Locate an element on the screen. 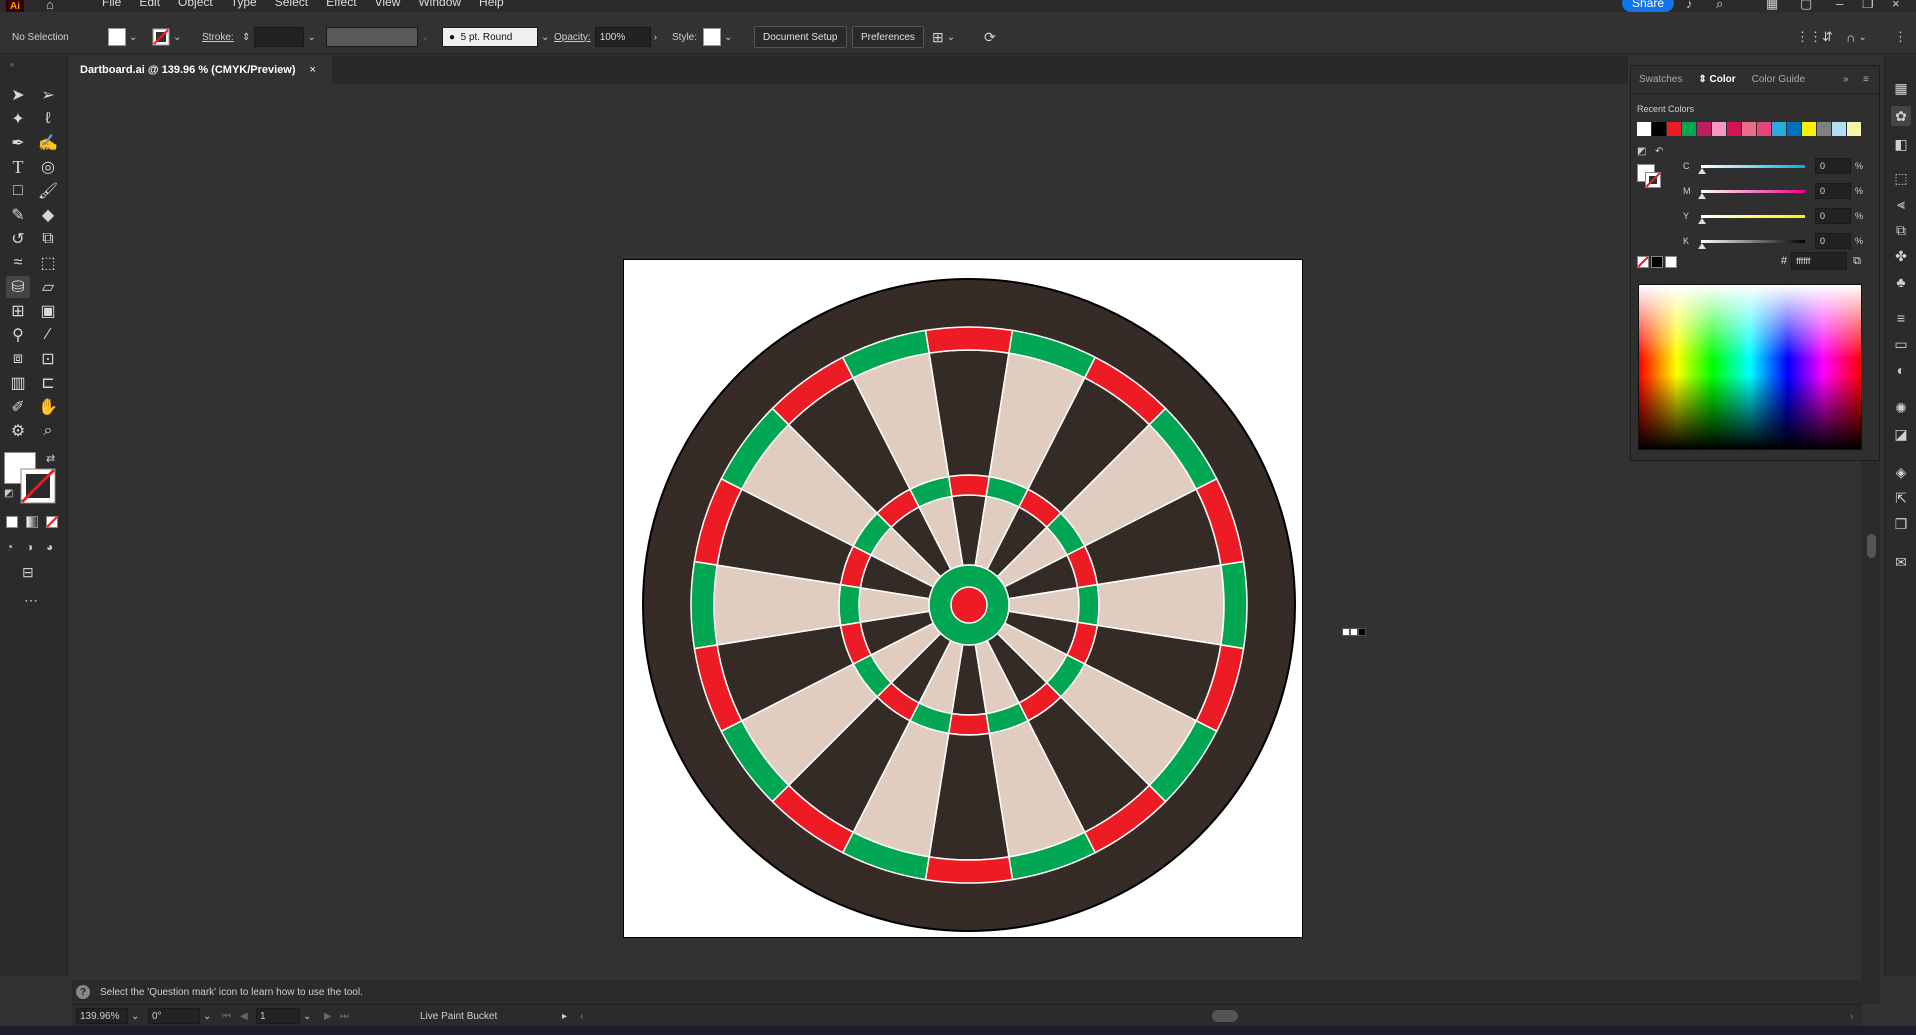  artboard-tool-icon: ⊏ is located at coordinates (48, 383).